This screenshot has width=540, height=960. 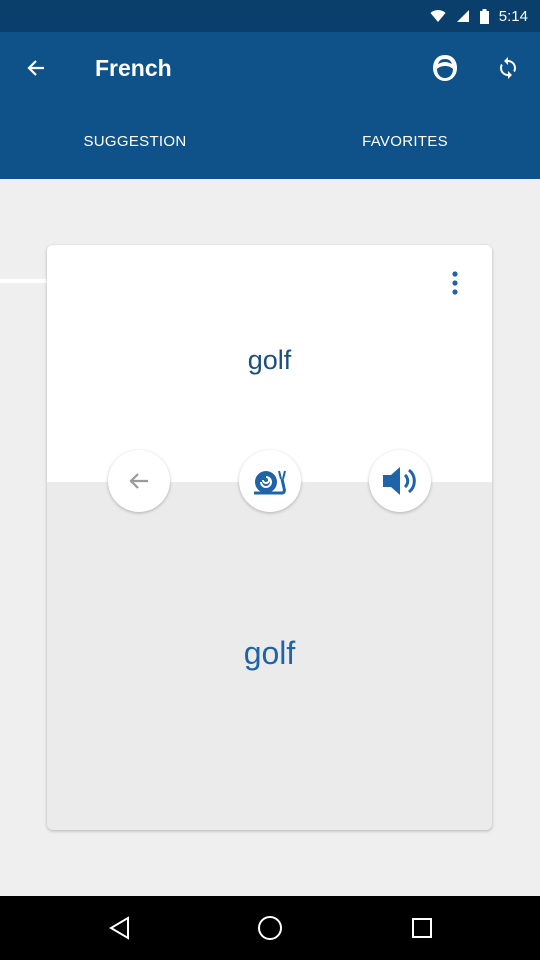 What do you see at coordinates (269, 653) in the screenshot?
I see `back-word: golf` at bounding box center [269, 653].